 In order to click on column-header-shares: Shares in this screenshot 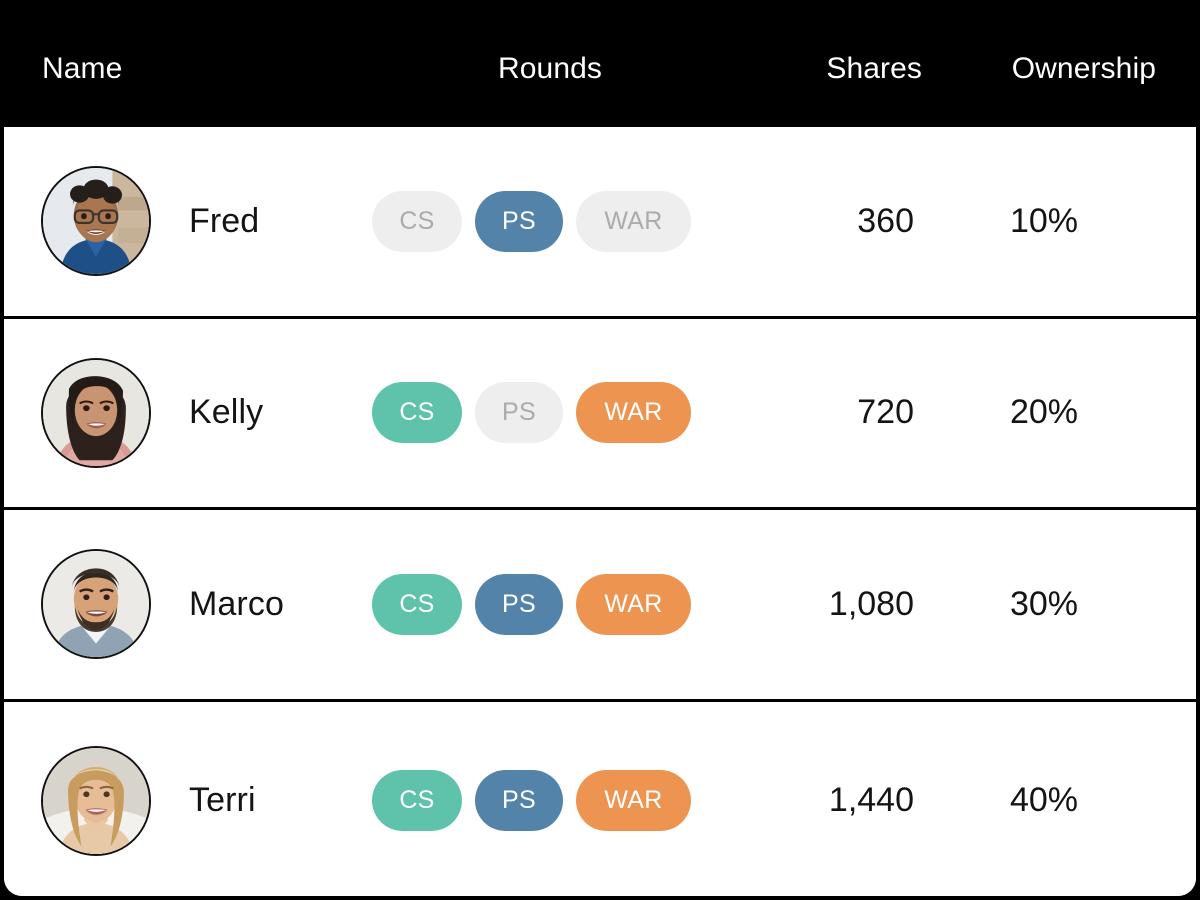, I will do `click(874, 69)`.